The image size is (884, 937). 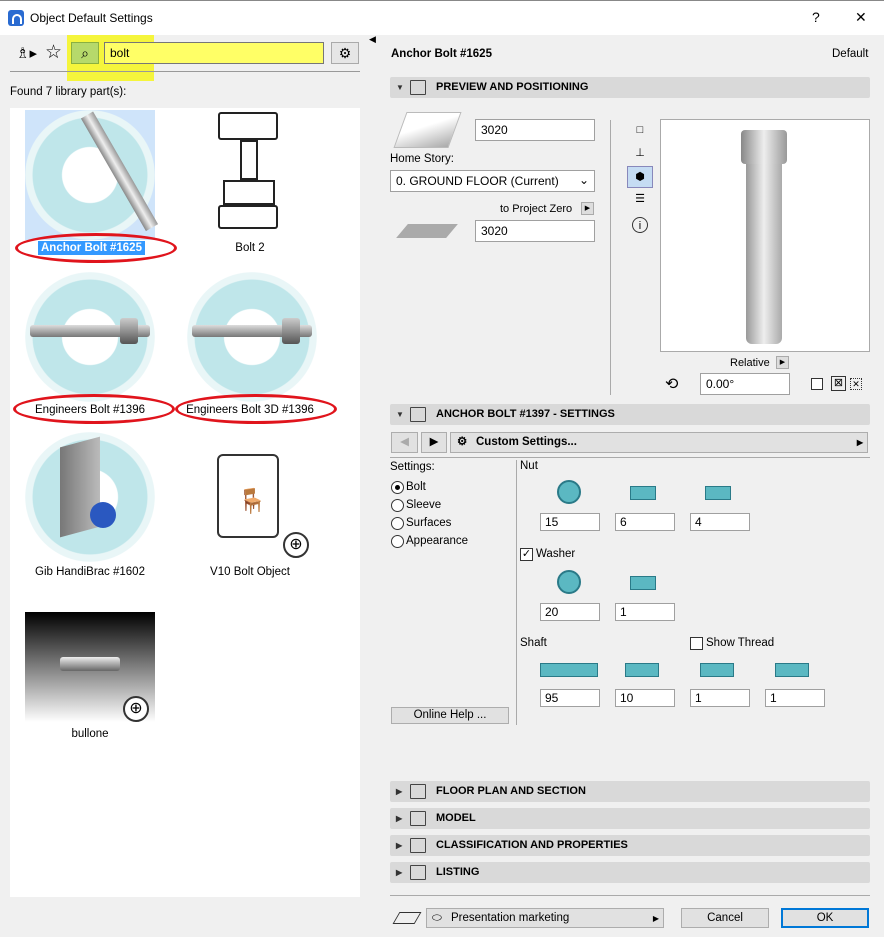 I want to click on washer-thickness-input, so click(x=645, y=612).